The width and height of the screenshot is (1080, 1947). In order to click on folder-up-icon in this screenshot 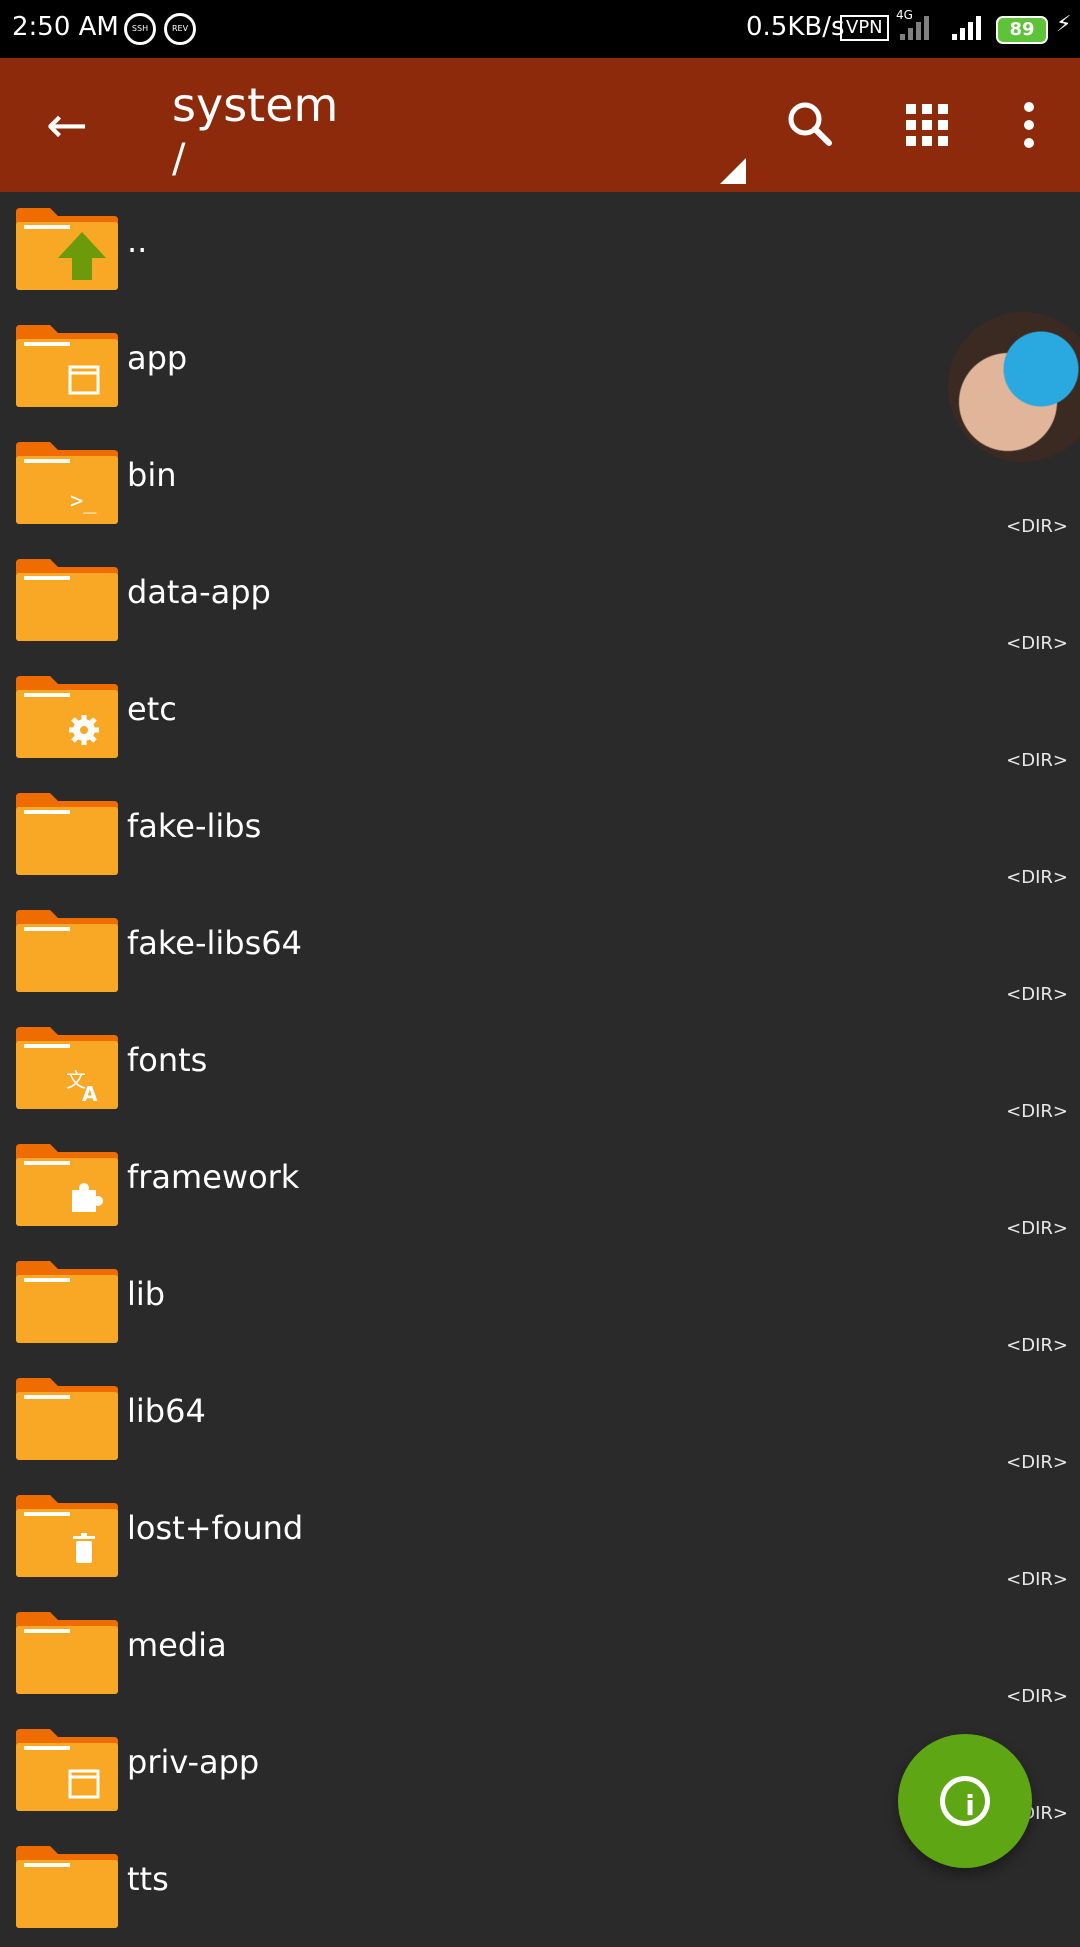, I will do `click(67, 249)`.